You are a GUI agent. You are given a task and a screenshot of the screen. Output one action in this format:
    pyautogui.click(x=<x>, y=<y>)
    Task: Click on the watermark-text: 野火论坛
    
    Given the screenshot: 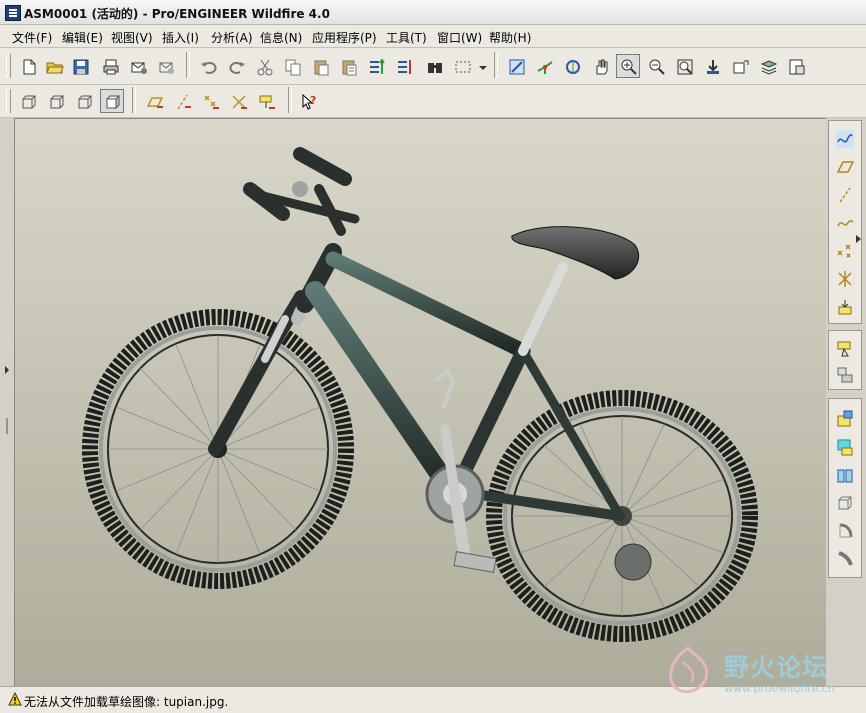 What is the action you would take?
    pyautogui.click(x=776, y=667)
    